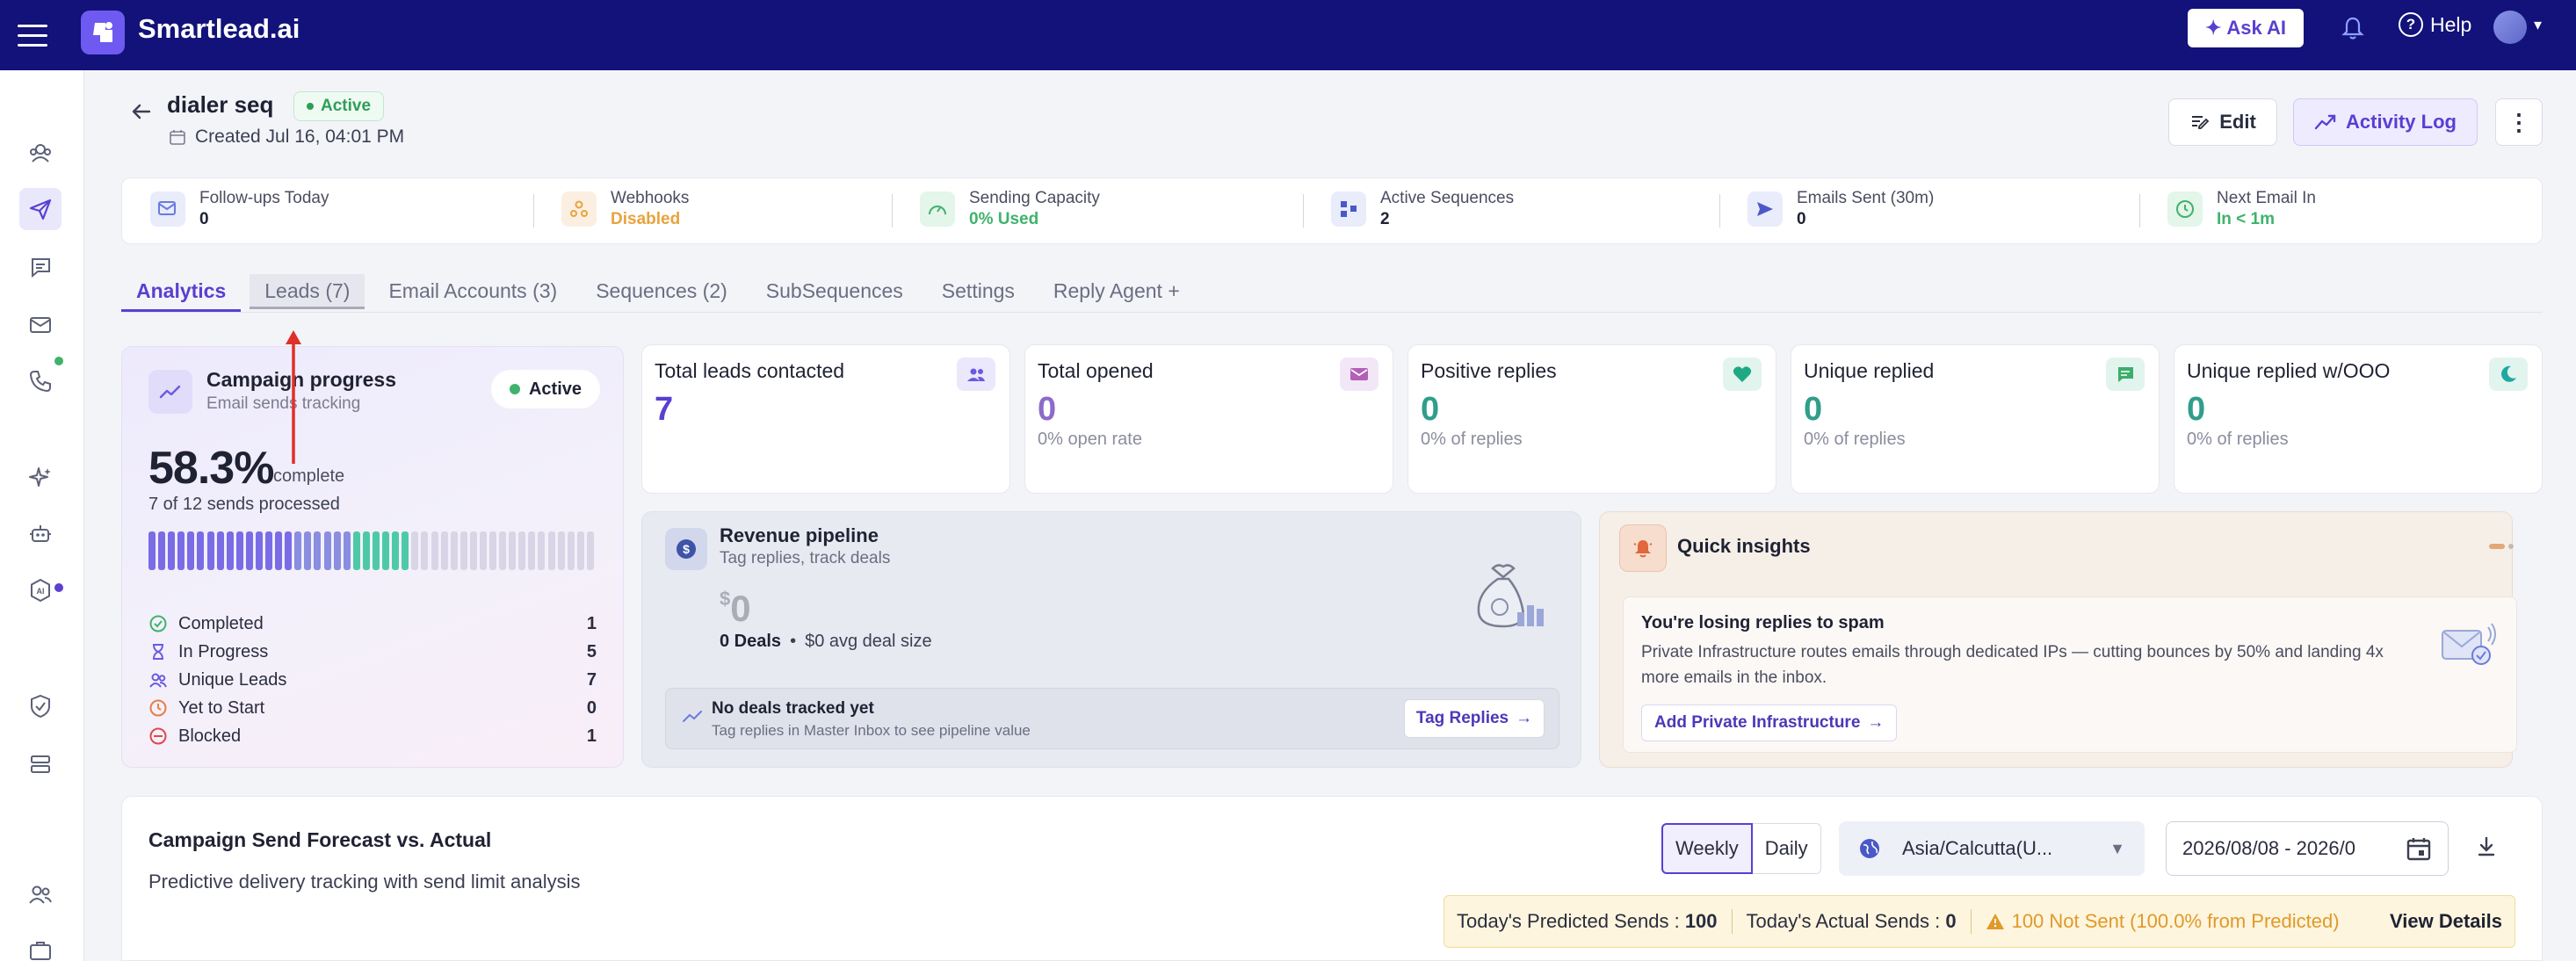  What do you see at coordinates (1359, 374) in the screenshot?
I see `mail-icon` at bounding box center [1359, 374].